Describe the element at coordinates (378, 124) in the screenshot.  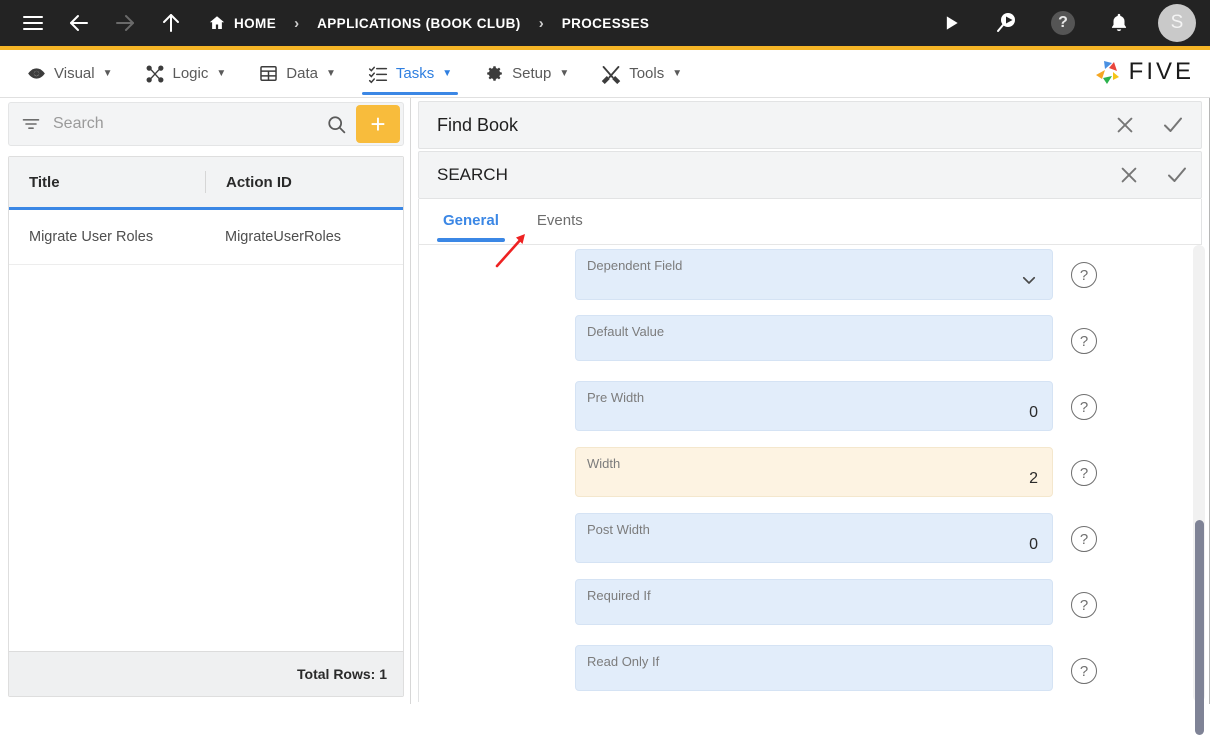
I see `add-button: +` at that location.